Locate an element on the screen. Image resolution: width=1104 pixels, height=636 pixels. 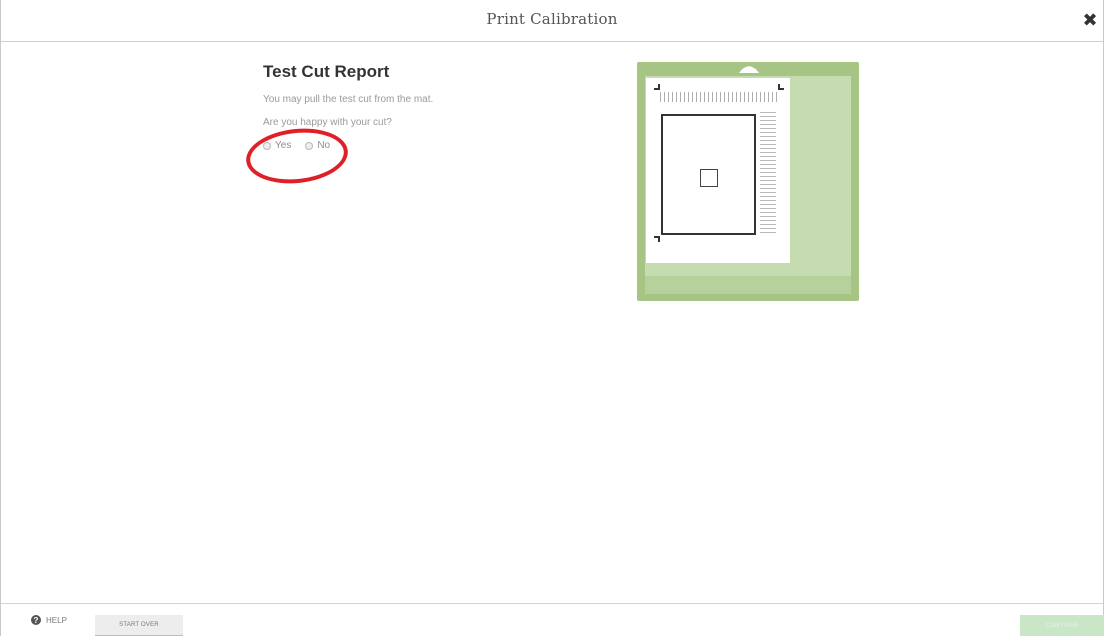
help-label: HELP is located at coordinates (56, 620).